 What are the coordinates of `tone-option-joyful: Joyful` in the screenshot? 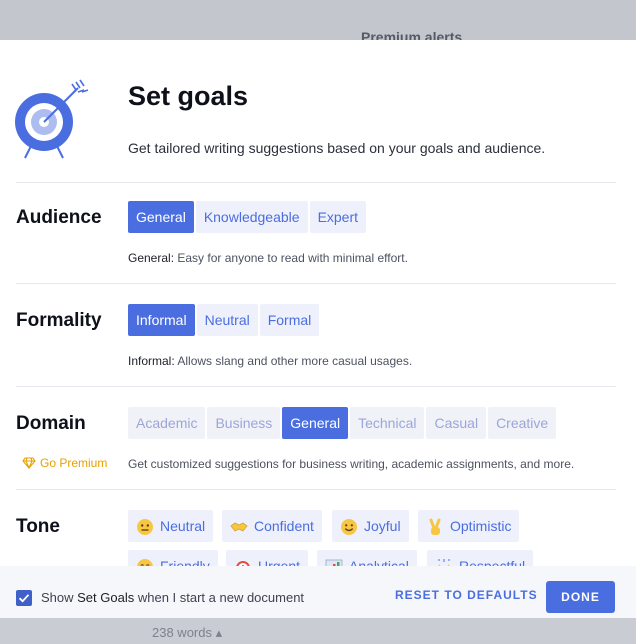 It's located at (370, 526).